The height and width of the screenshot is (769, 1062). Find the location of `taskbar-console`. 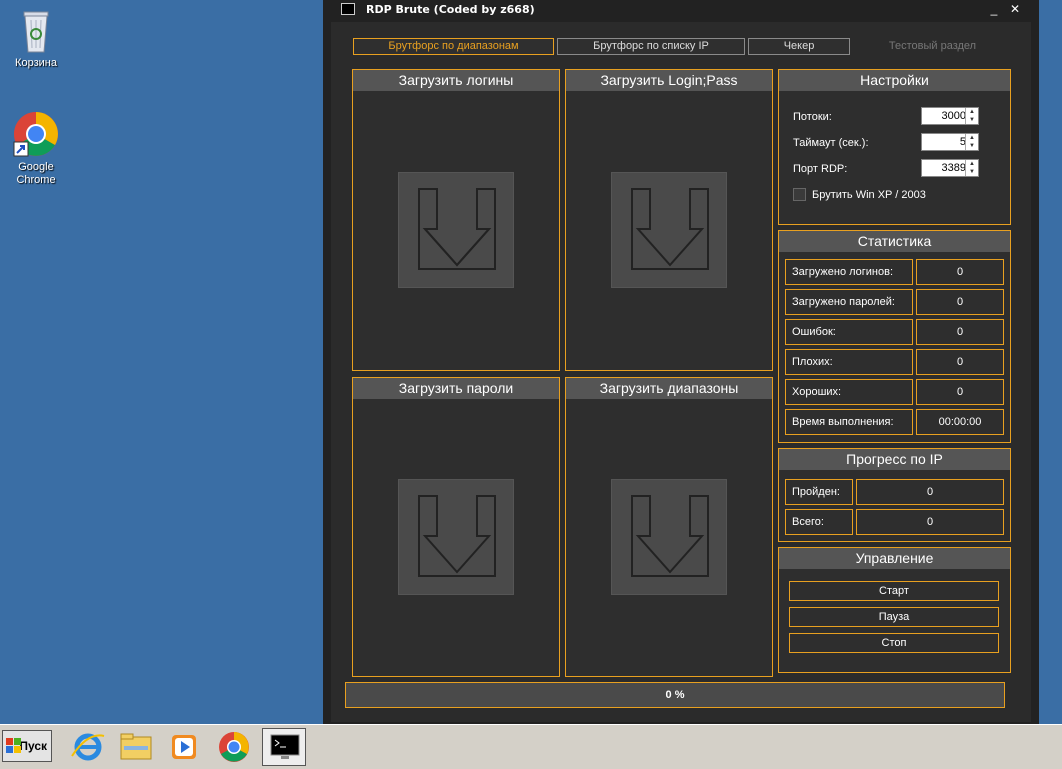

taskbar-console is located at coordinates (284, 747).